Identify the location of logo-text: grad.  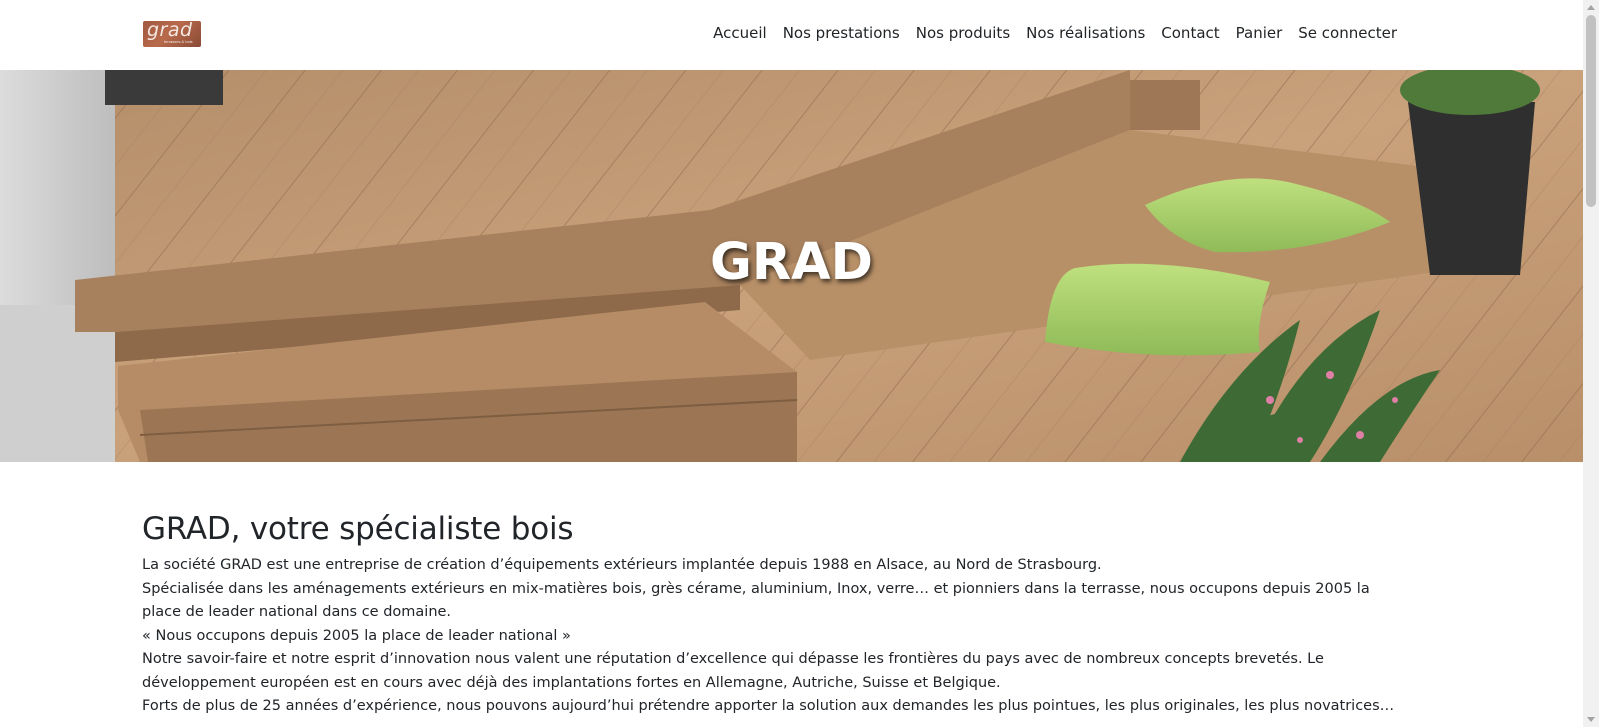
(170, 31).